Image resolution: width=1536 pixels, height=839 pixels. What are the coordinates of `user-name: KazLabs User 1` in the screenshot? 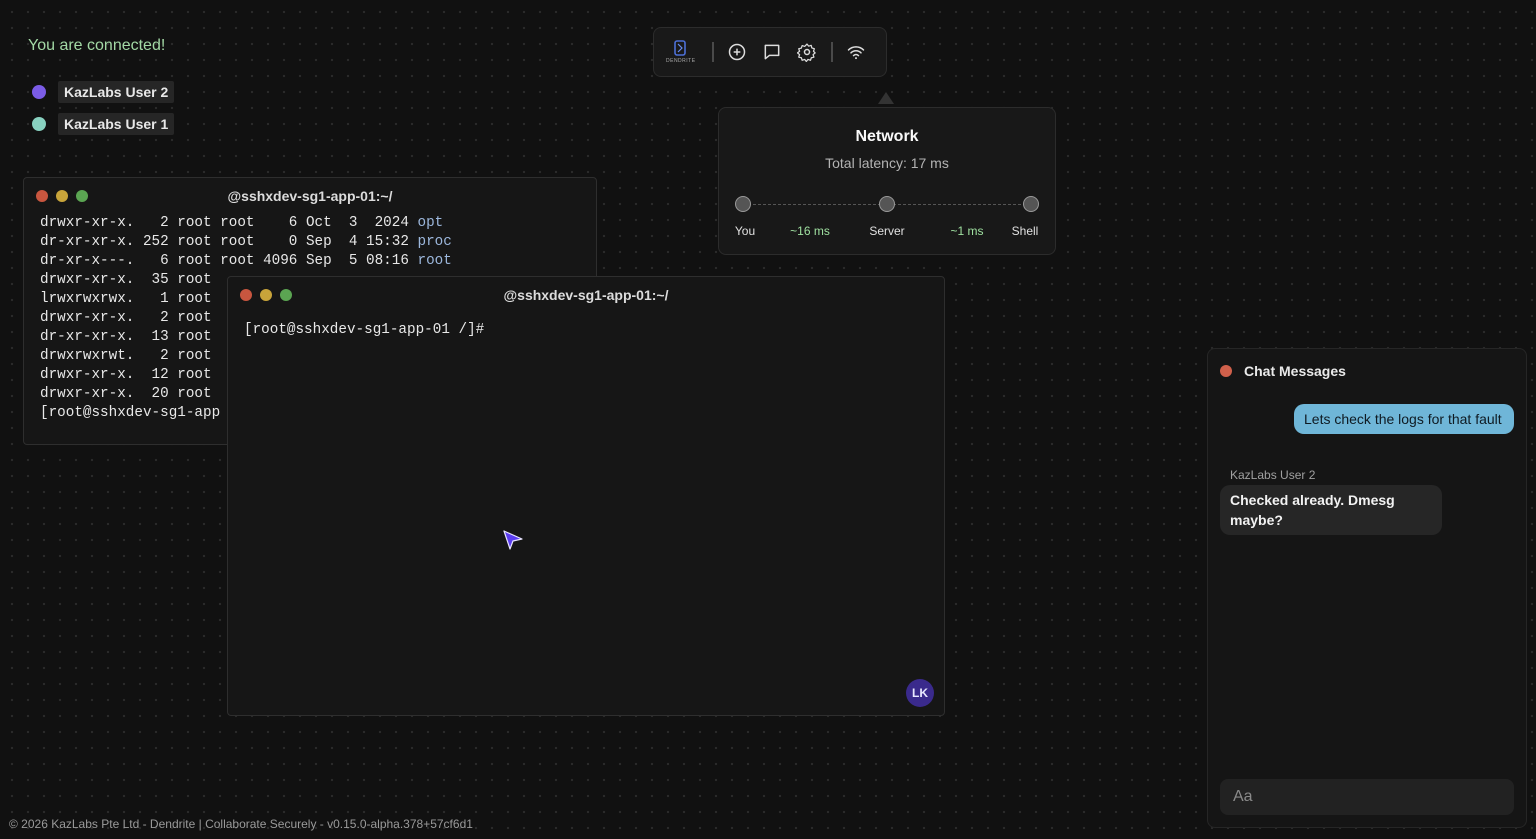 It's located at (116, 124).